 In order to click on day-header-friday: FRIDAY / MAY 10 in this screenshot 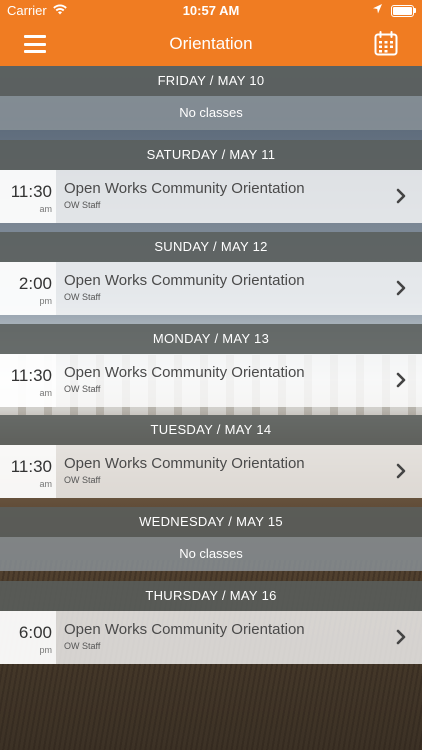, I will do `click(211, 81)`.